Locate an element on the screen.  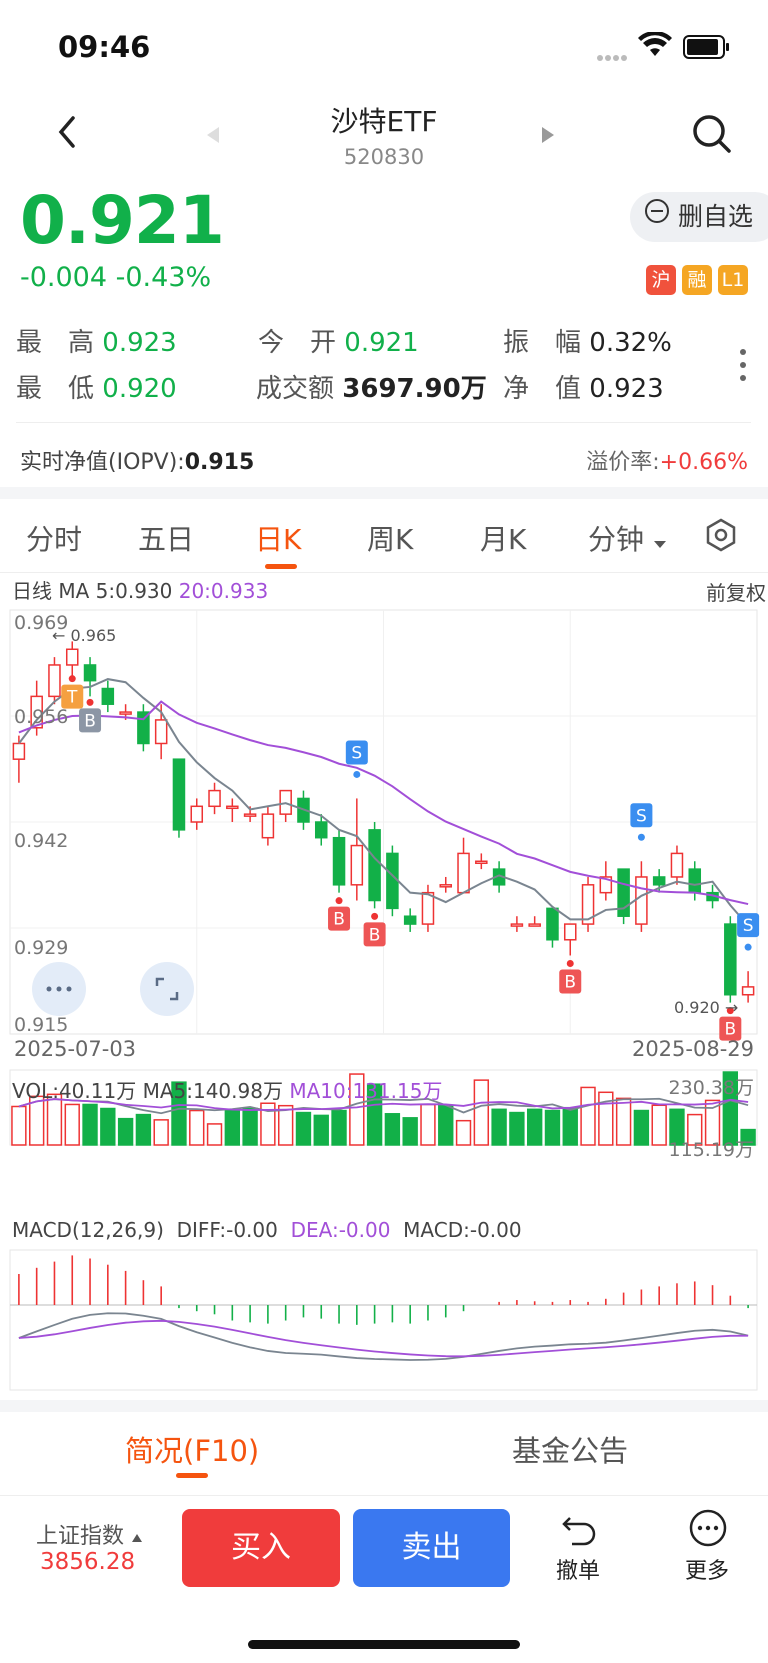
vol-legend: VOL:40.11万 MA5:140.98万 MA10:131.15万 is located at coordinates (227, 1091).